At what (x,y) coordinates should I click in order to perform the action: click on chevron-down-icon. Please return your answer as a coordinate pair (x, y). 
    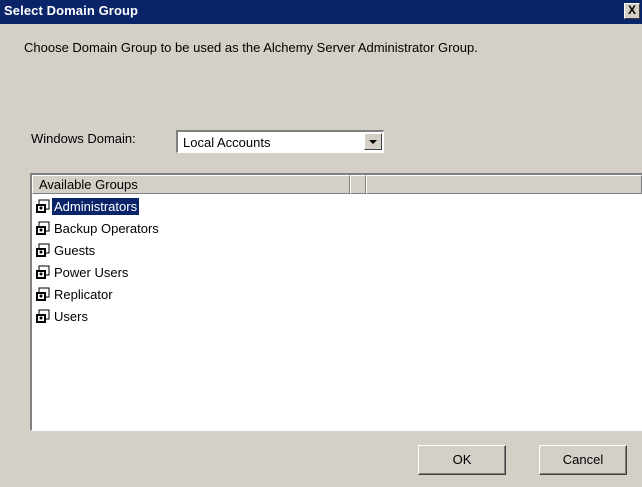
    Looking at the image, I should click on (373, 142).